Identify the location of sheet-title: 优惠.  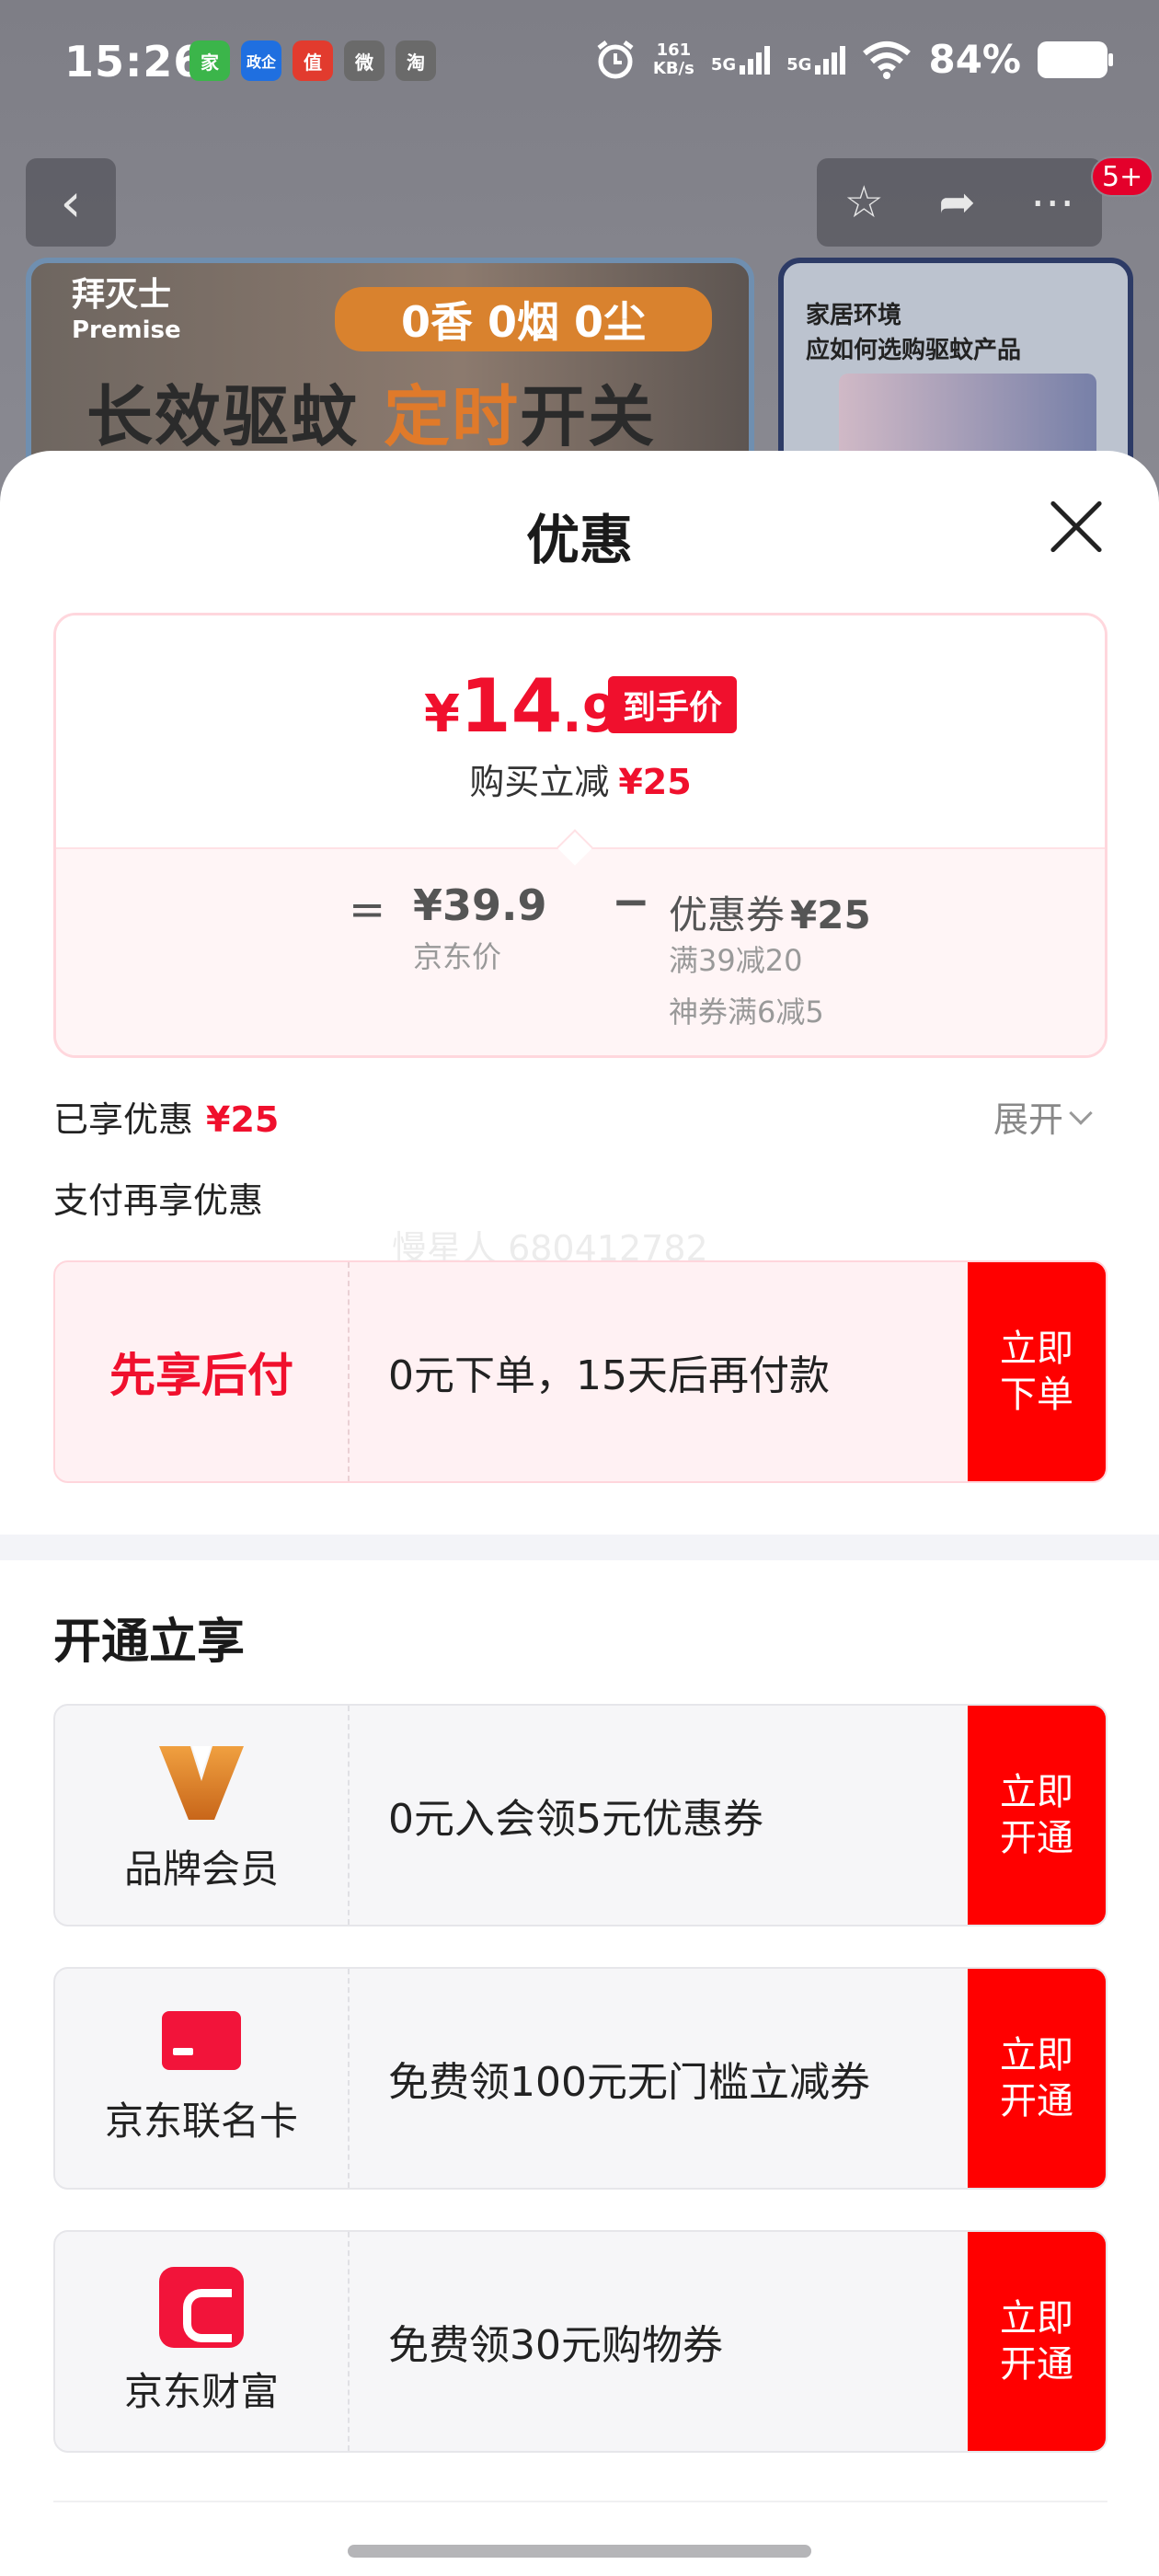
(579, 540).